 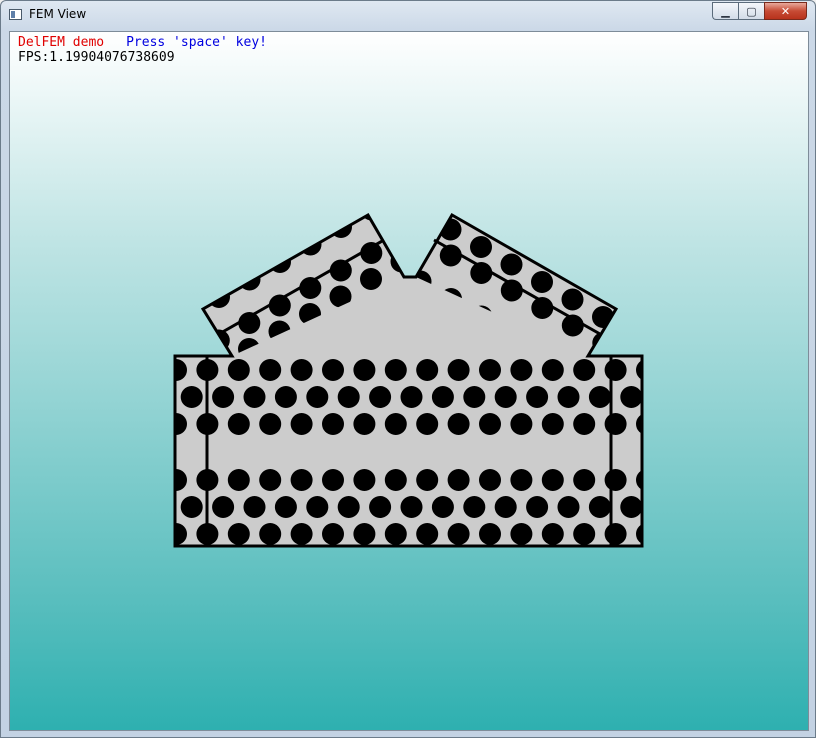 I want to click on maximize-icon: ▢, so click(x=751, y=11).